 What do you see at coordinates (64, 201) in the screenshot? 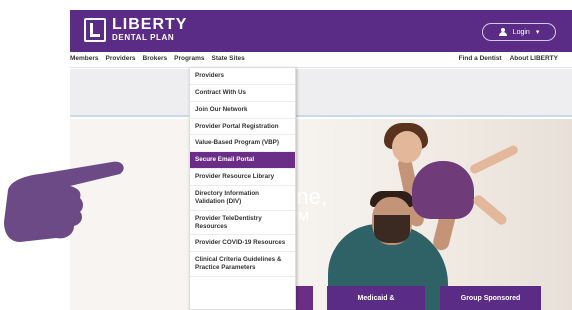
I see `pointing-hand-icon` at bounding box center [64, 201].